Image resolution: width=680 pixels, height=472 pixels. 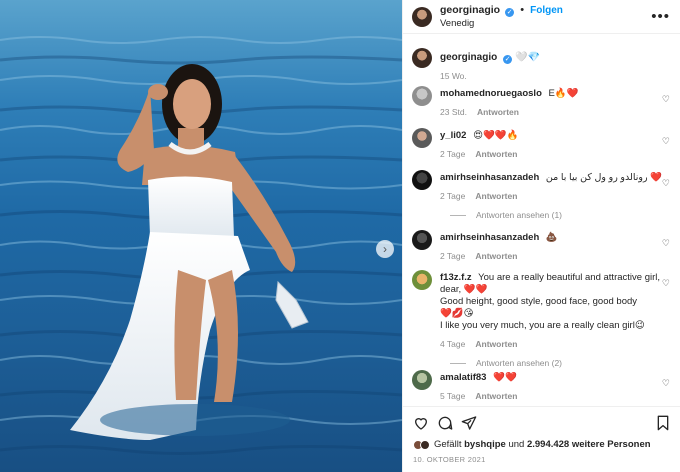 What do you see at coordinates (453, 76) in the screenshot?
I see `timestamp: 15 Wo.` at bounding box center [453, 76].